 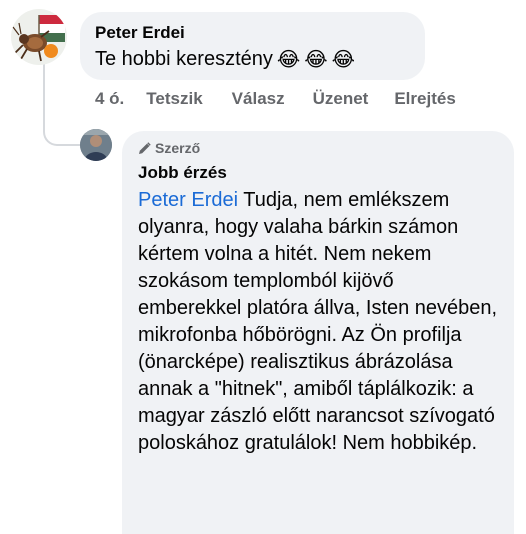 I want to click on comment-actions: 4 ó. Tetszik Válasz Üzenet Elrejtés, so click(x=275, y=99).